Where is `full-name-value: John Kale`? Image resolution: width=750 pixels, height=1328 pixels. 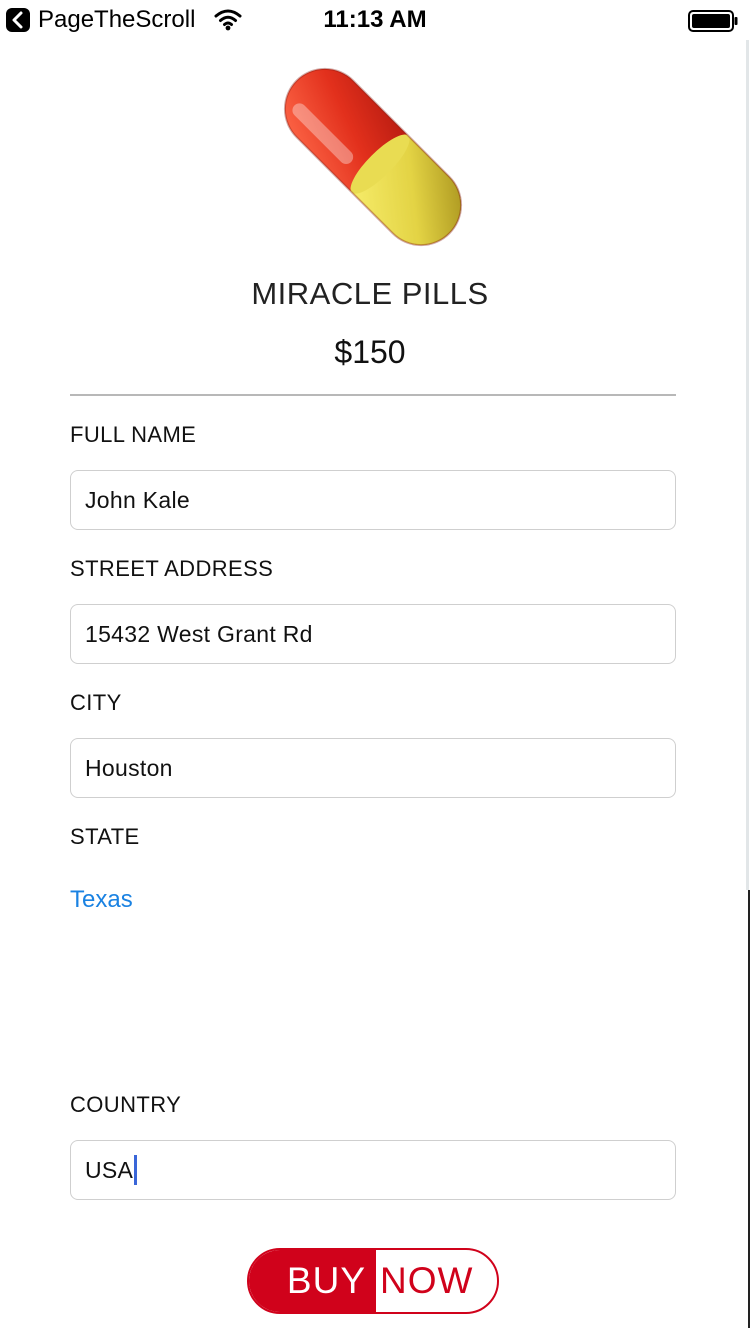 full-name-value: John Kale is located at coordinates (137, 499).